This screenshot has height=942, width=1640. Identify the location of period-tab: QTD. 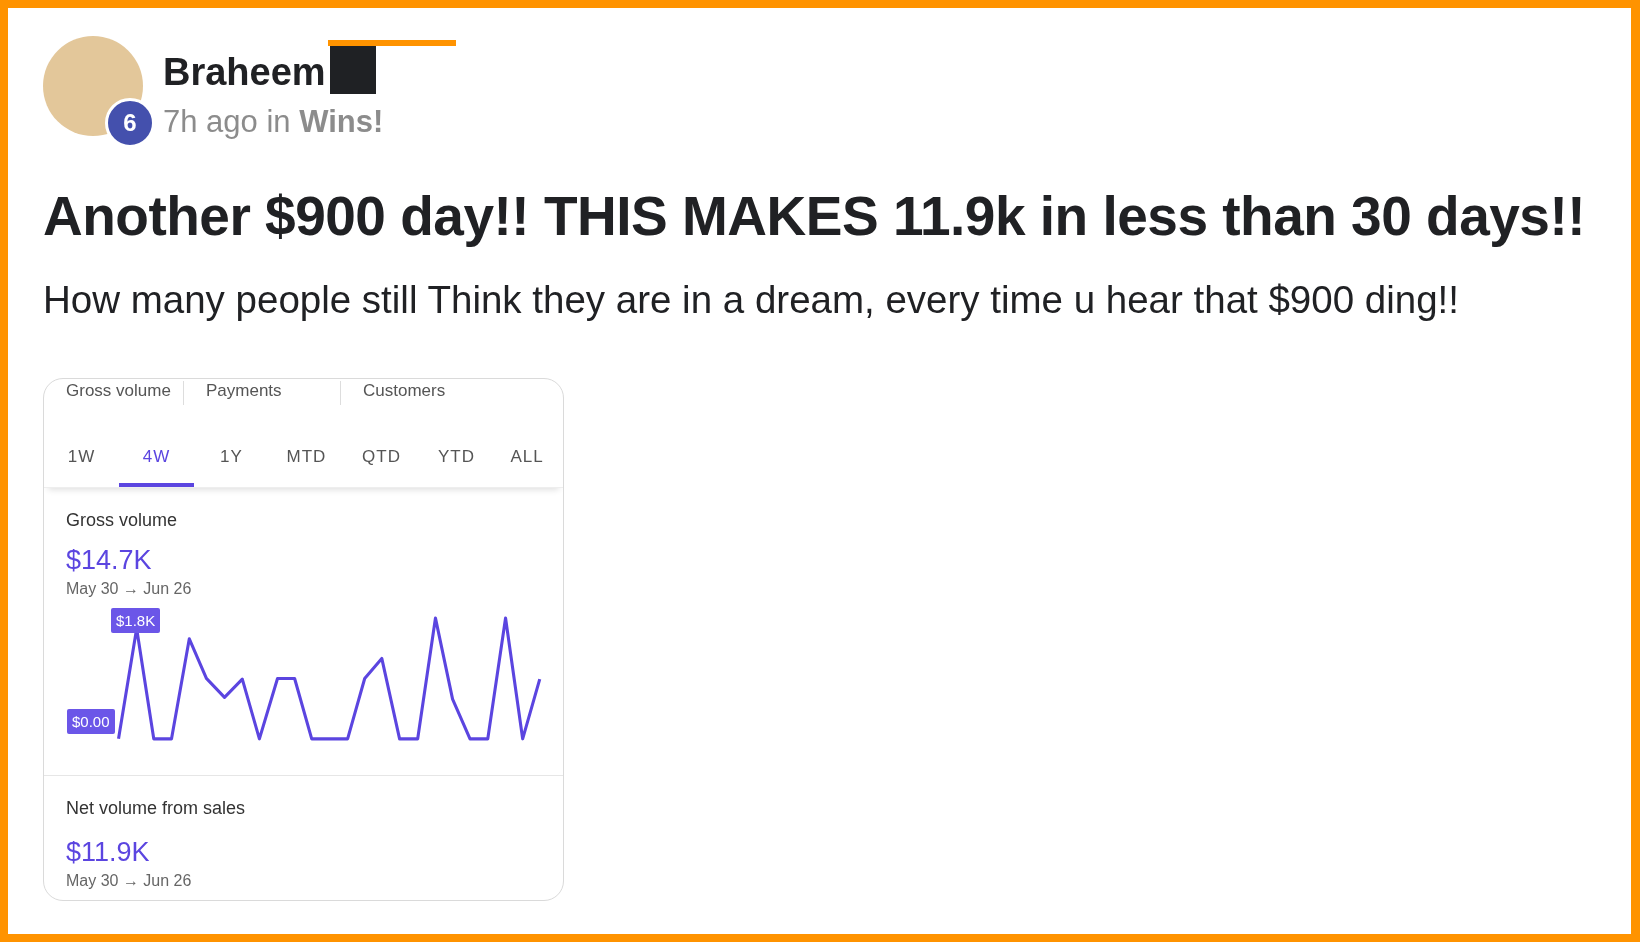
(381, 465).